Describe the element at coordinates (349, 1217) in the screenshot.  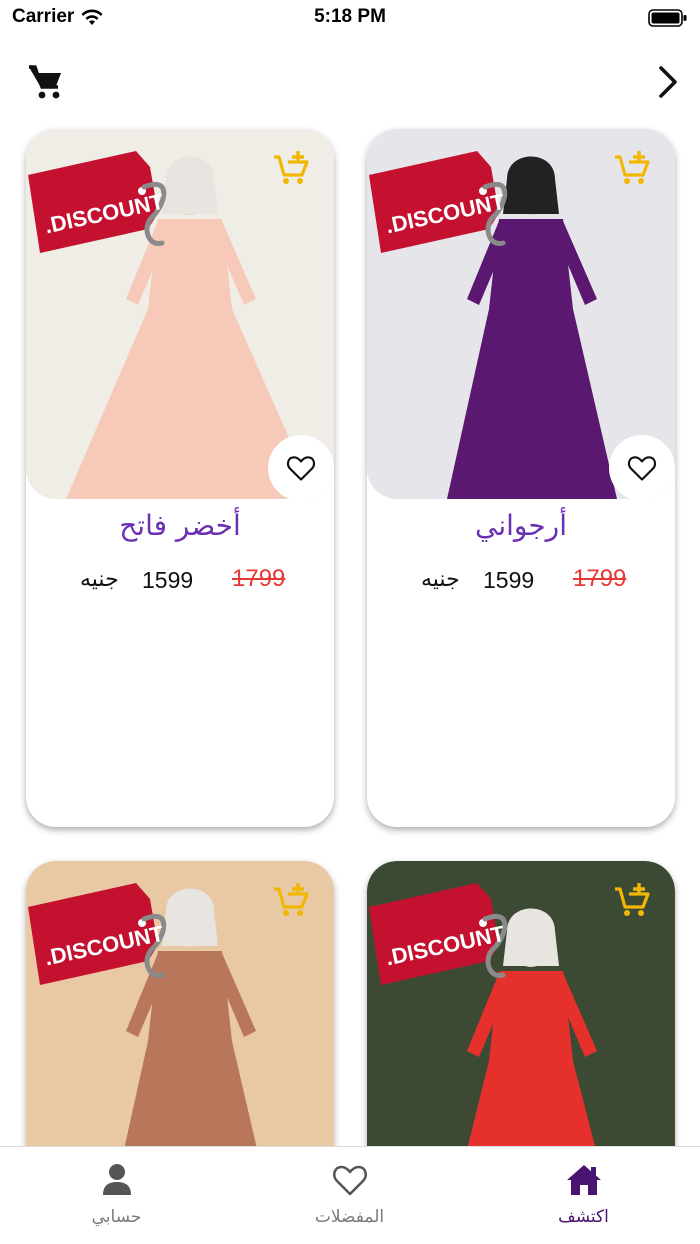
I see `tab-favorites-label: المفضلات` at that location.